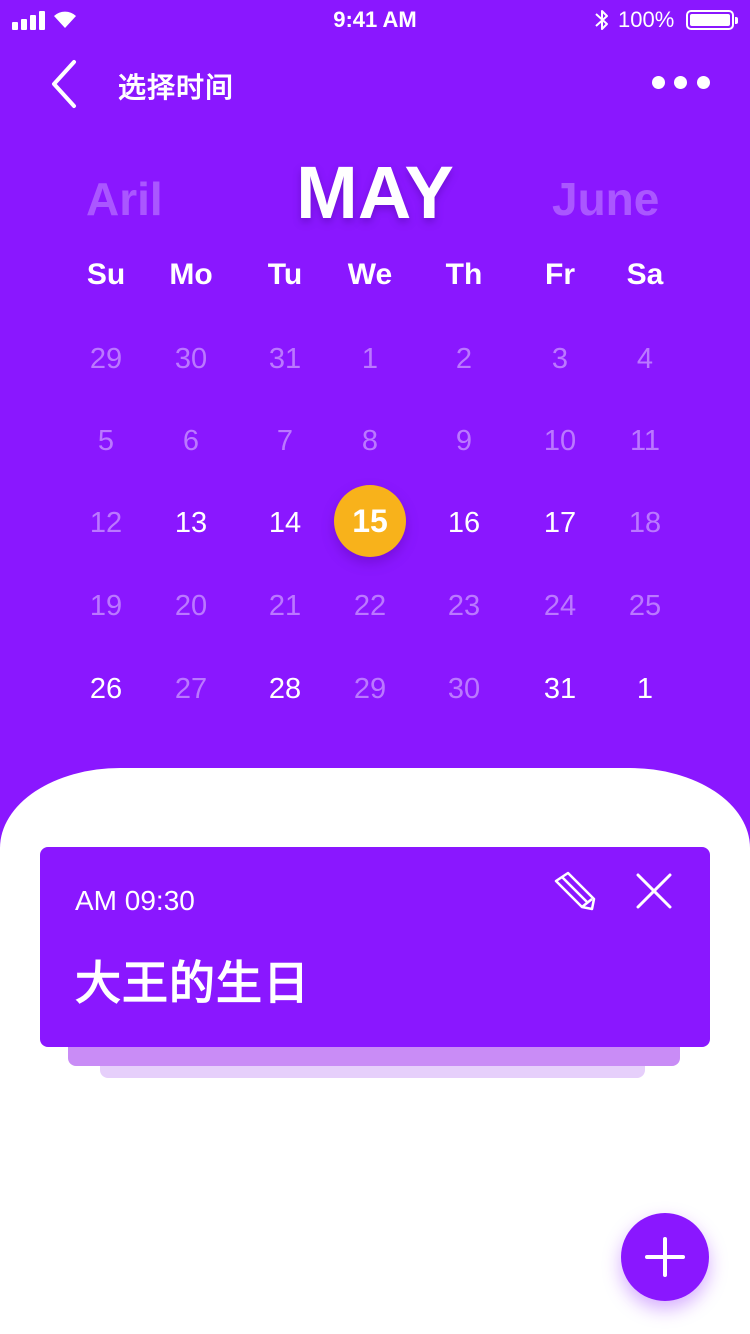 This screenshot has height=1334, width=750. What do you see at coordinates (654, 891) in the screenshot?
I see `close-icon` at bounding box center [654, 891].